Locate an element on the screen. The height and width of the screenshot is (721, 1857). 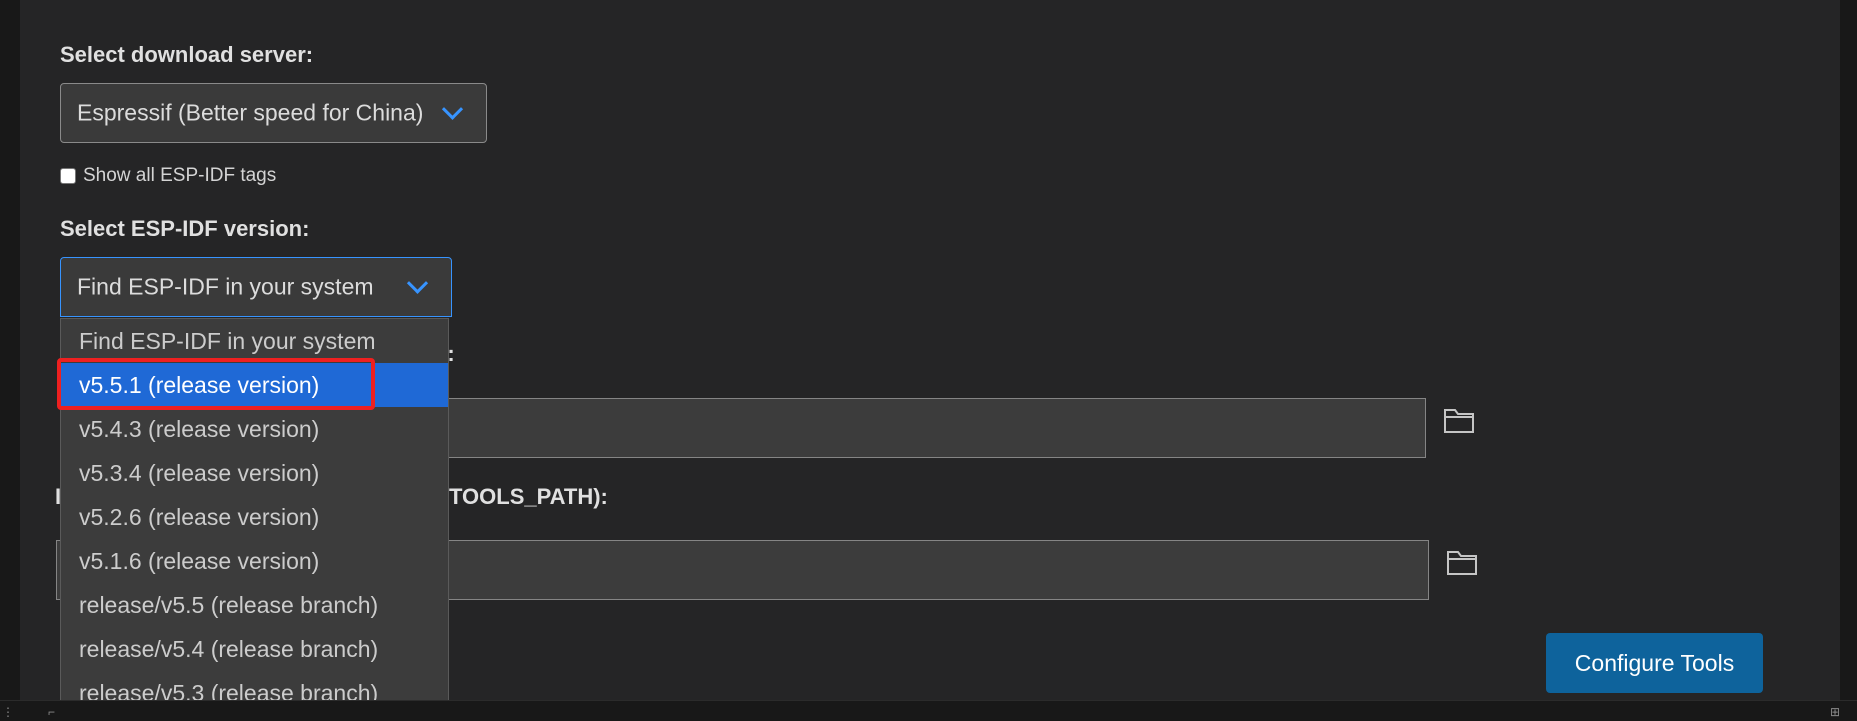
dropdown-option: v5.4.3 (release version) is located at coordinates (254, 429).